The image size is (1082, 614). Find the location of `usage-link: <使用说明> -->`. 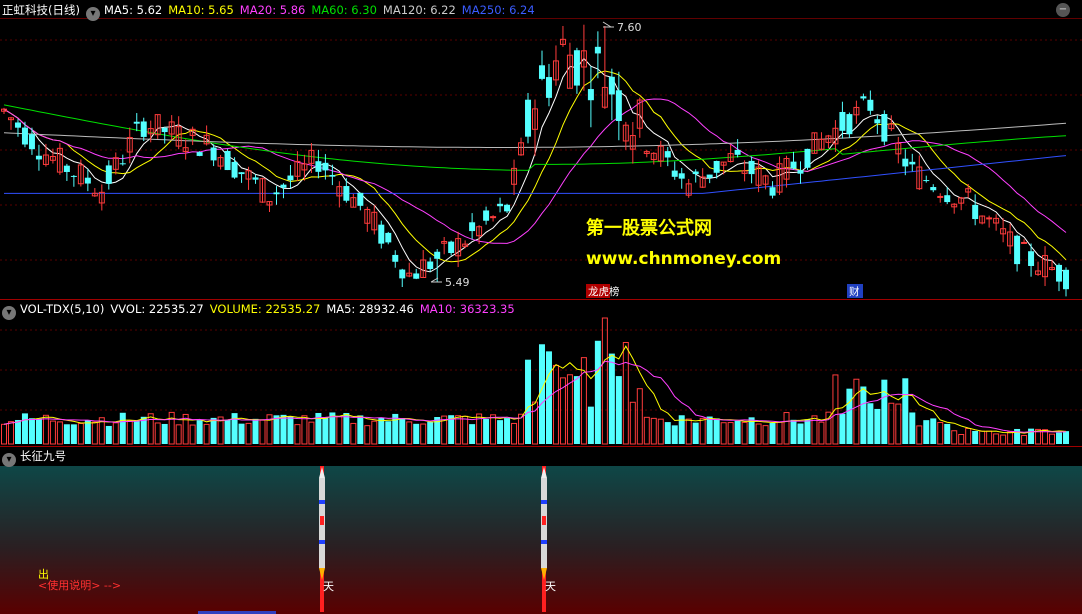

usage-link: <使用说明> --> is located at coordinates (79, 585).